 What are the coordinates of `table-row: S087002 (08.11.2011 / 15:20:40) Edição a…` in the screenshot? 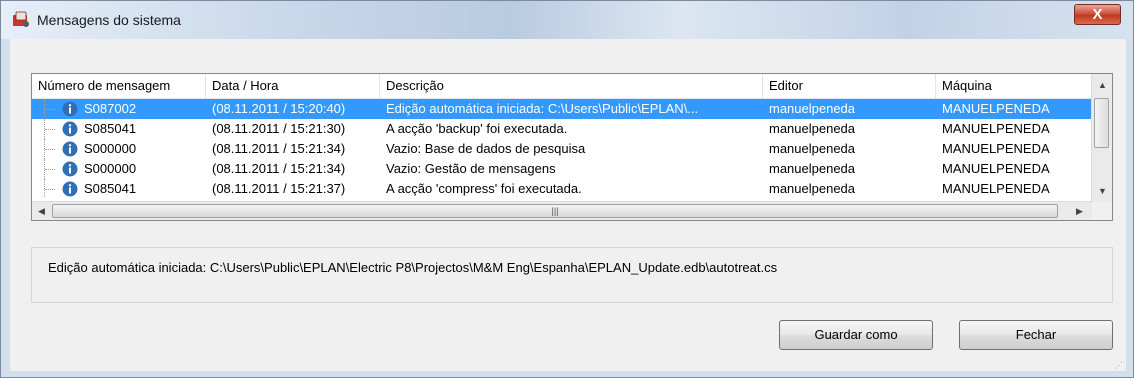 It's located at (562, 109).